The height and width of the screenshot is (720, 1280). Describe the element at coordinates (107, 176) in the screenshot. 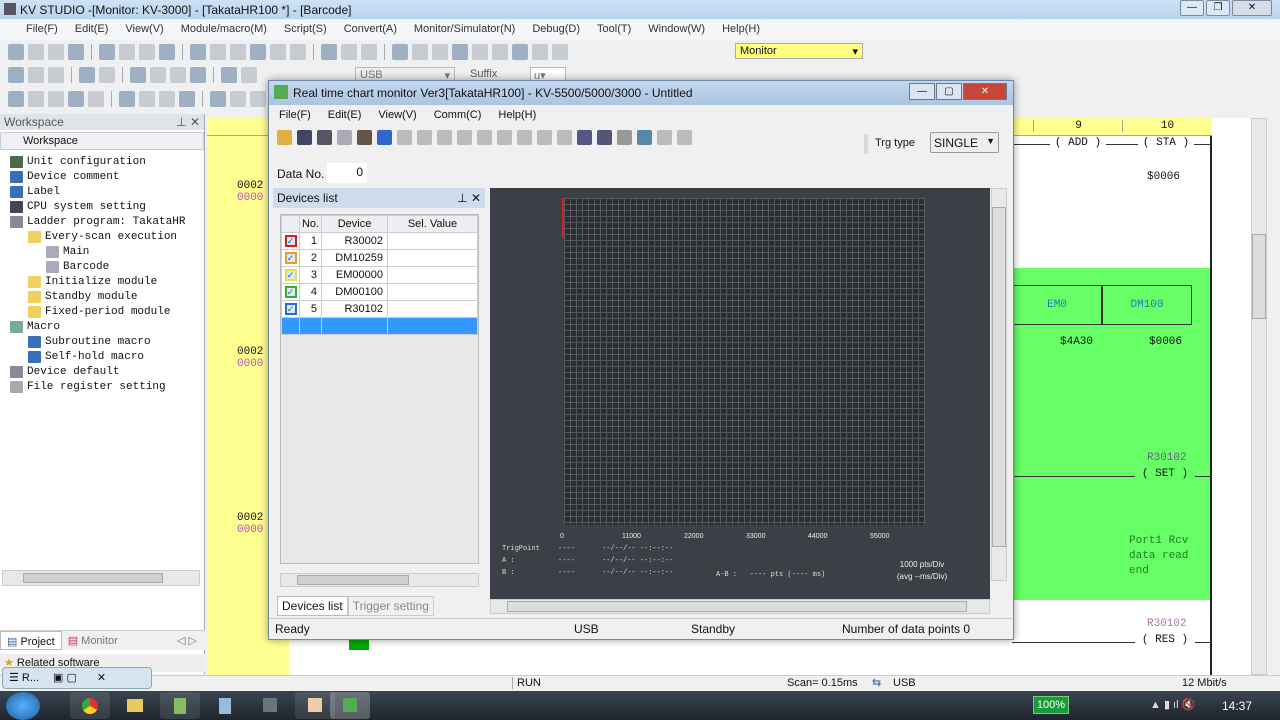

I see `tree-item: Device comment` at that location.